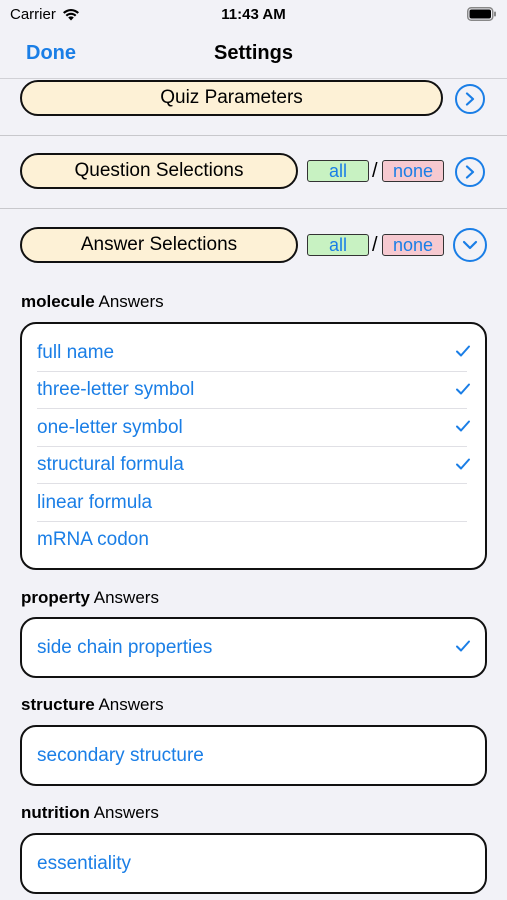 Image resolution: width=507 pixels, height=900 pixels. I want to click on question-select-all-button: all, so click(338, 171).